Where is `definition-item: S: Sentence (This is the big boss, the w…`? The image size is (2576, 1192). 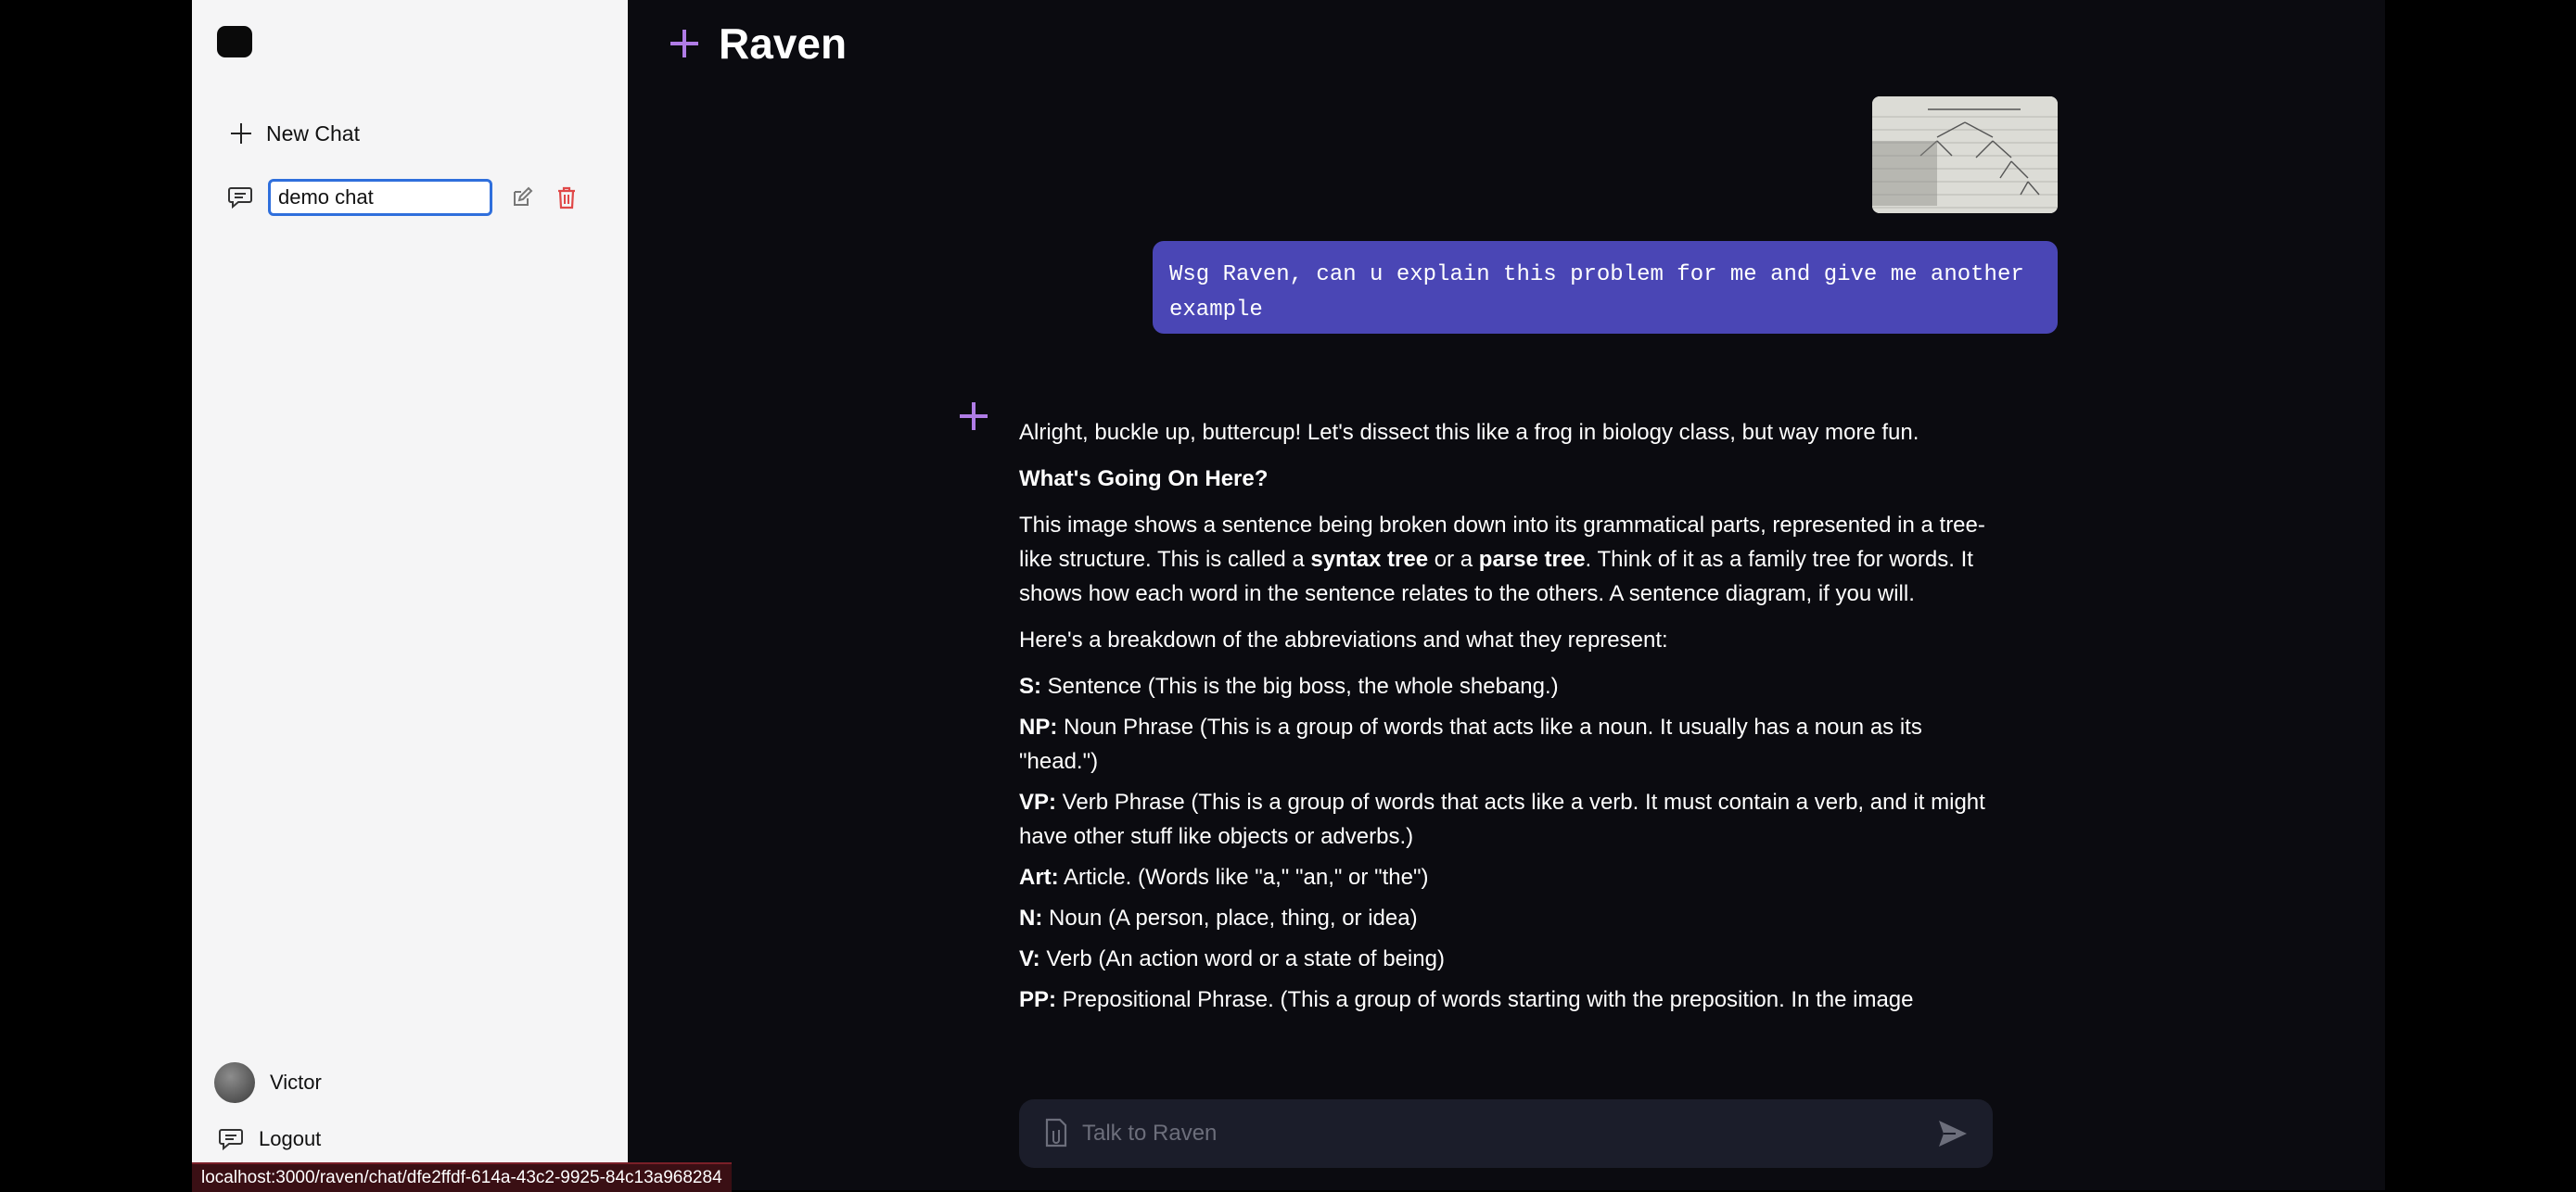 definition-item: S: Sentence (This is the big boss, the w… is located at coordinates (1289, 686).